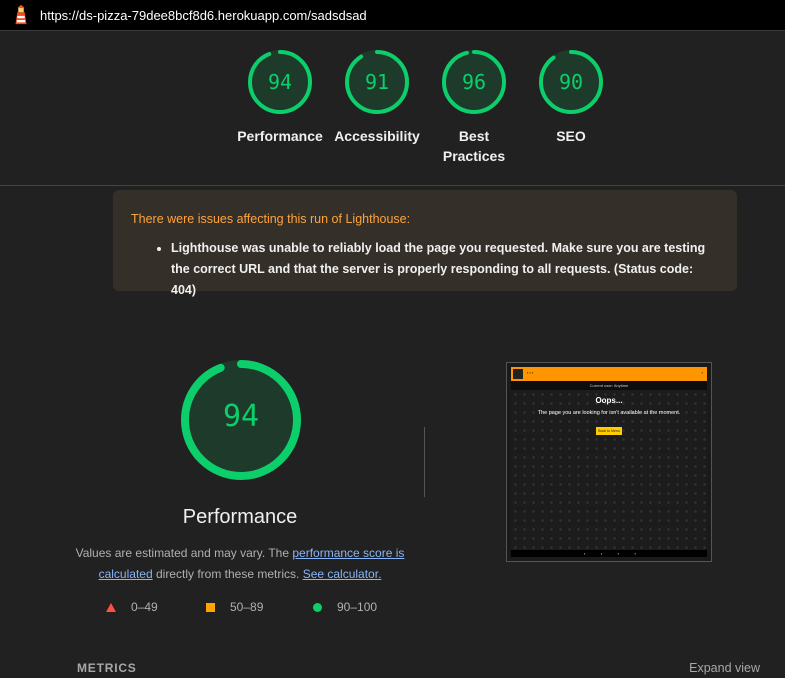  What do you see at coordinates (474, 82) in the screenshot?
I see `gauge-score: 96` at bounding box center [474, 82].